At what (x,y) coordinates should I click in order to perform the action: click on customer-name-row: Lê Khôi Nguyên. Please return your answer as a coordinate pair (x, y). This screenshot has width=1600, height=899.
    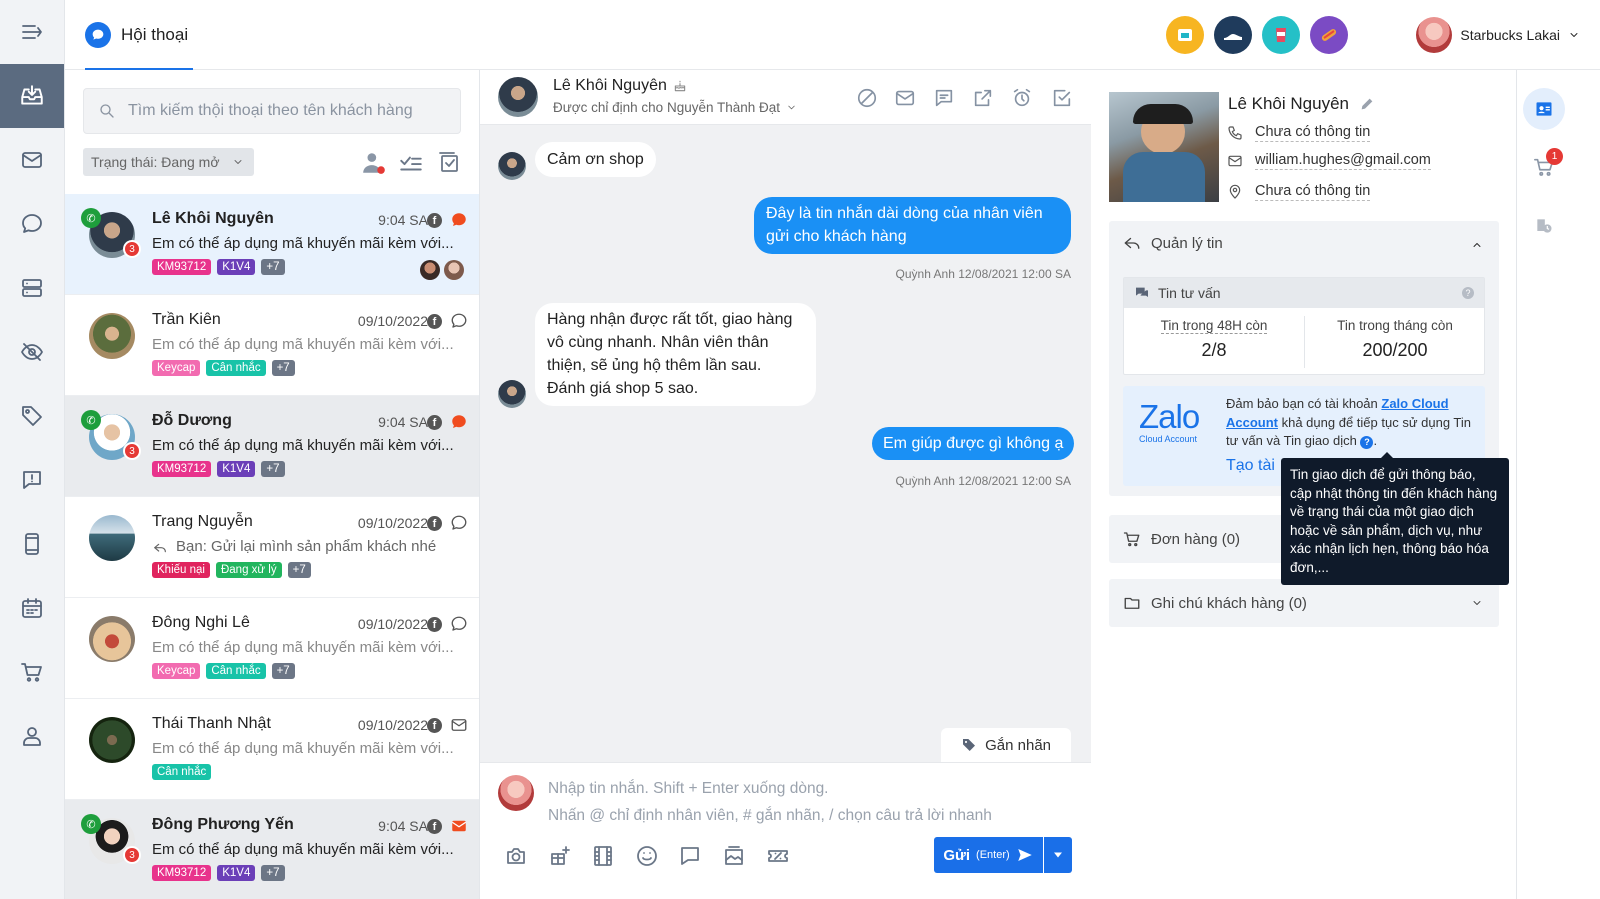
    Looking at the image, I should click on (1301, 104).